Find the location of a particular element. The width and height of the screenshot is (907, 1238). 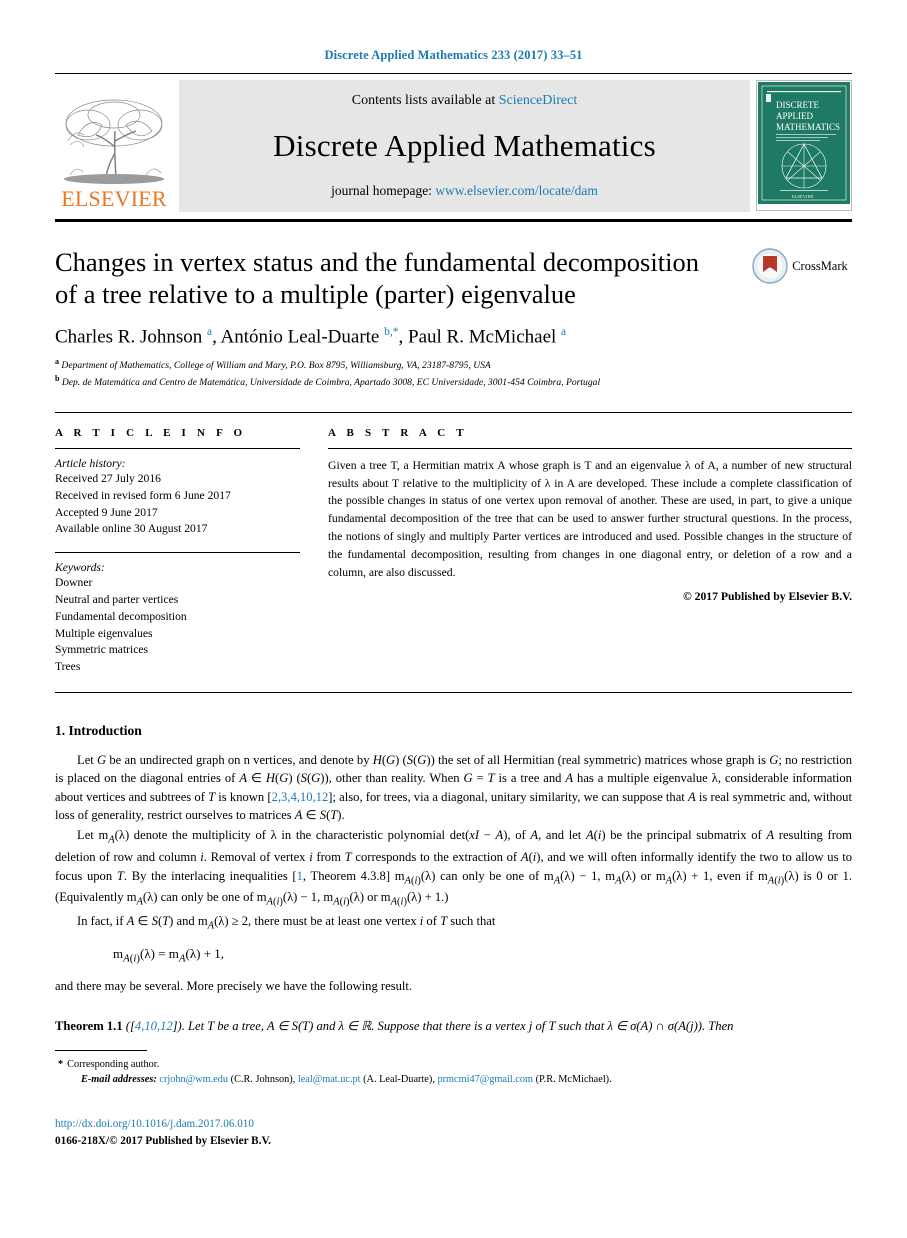

homepage-prefix: journal homepage: is located at coordinates (383, 190).